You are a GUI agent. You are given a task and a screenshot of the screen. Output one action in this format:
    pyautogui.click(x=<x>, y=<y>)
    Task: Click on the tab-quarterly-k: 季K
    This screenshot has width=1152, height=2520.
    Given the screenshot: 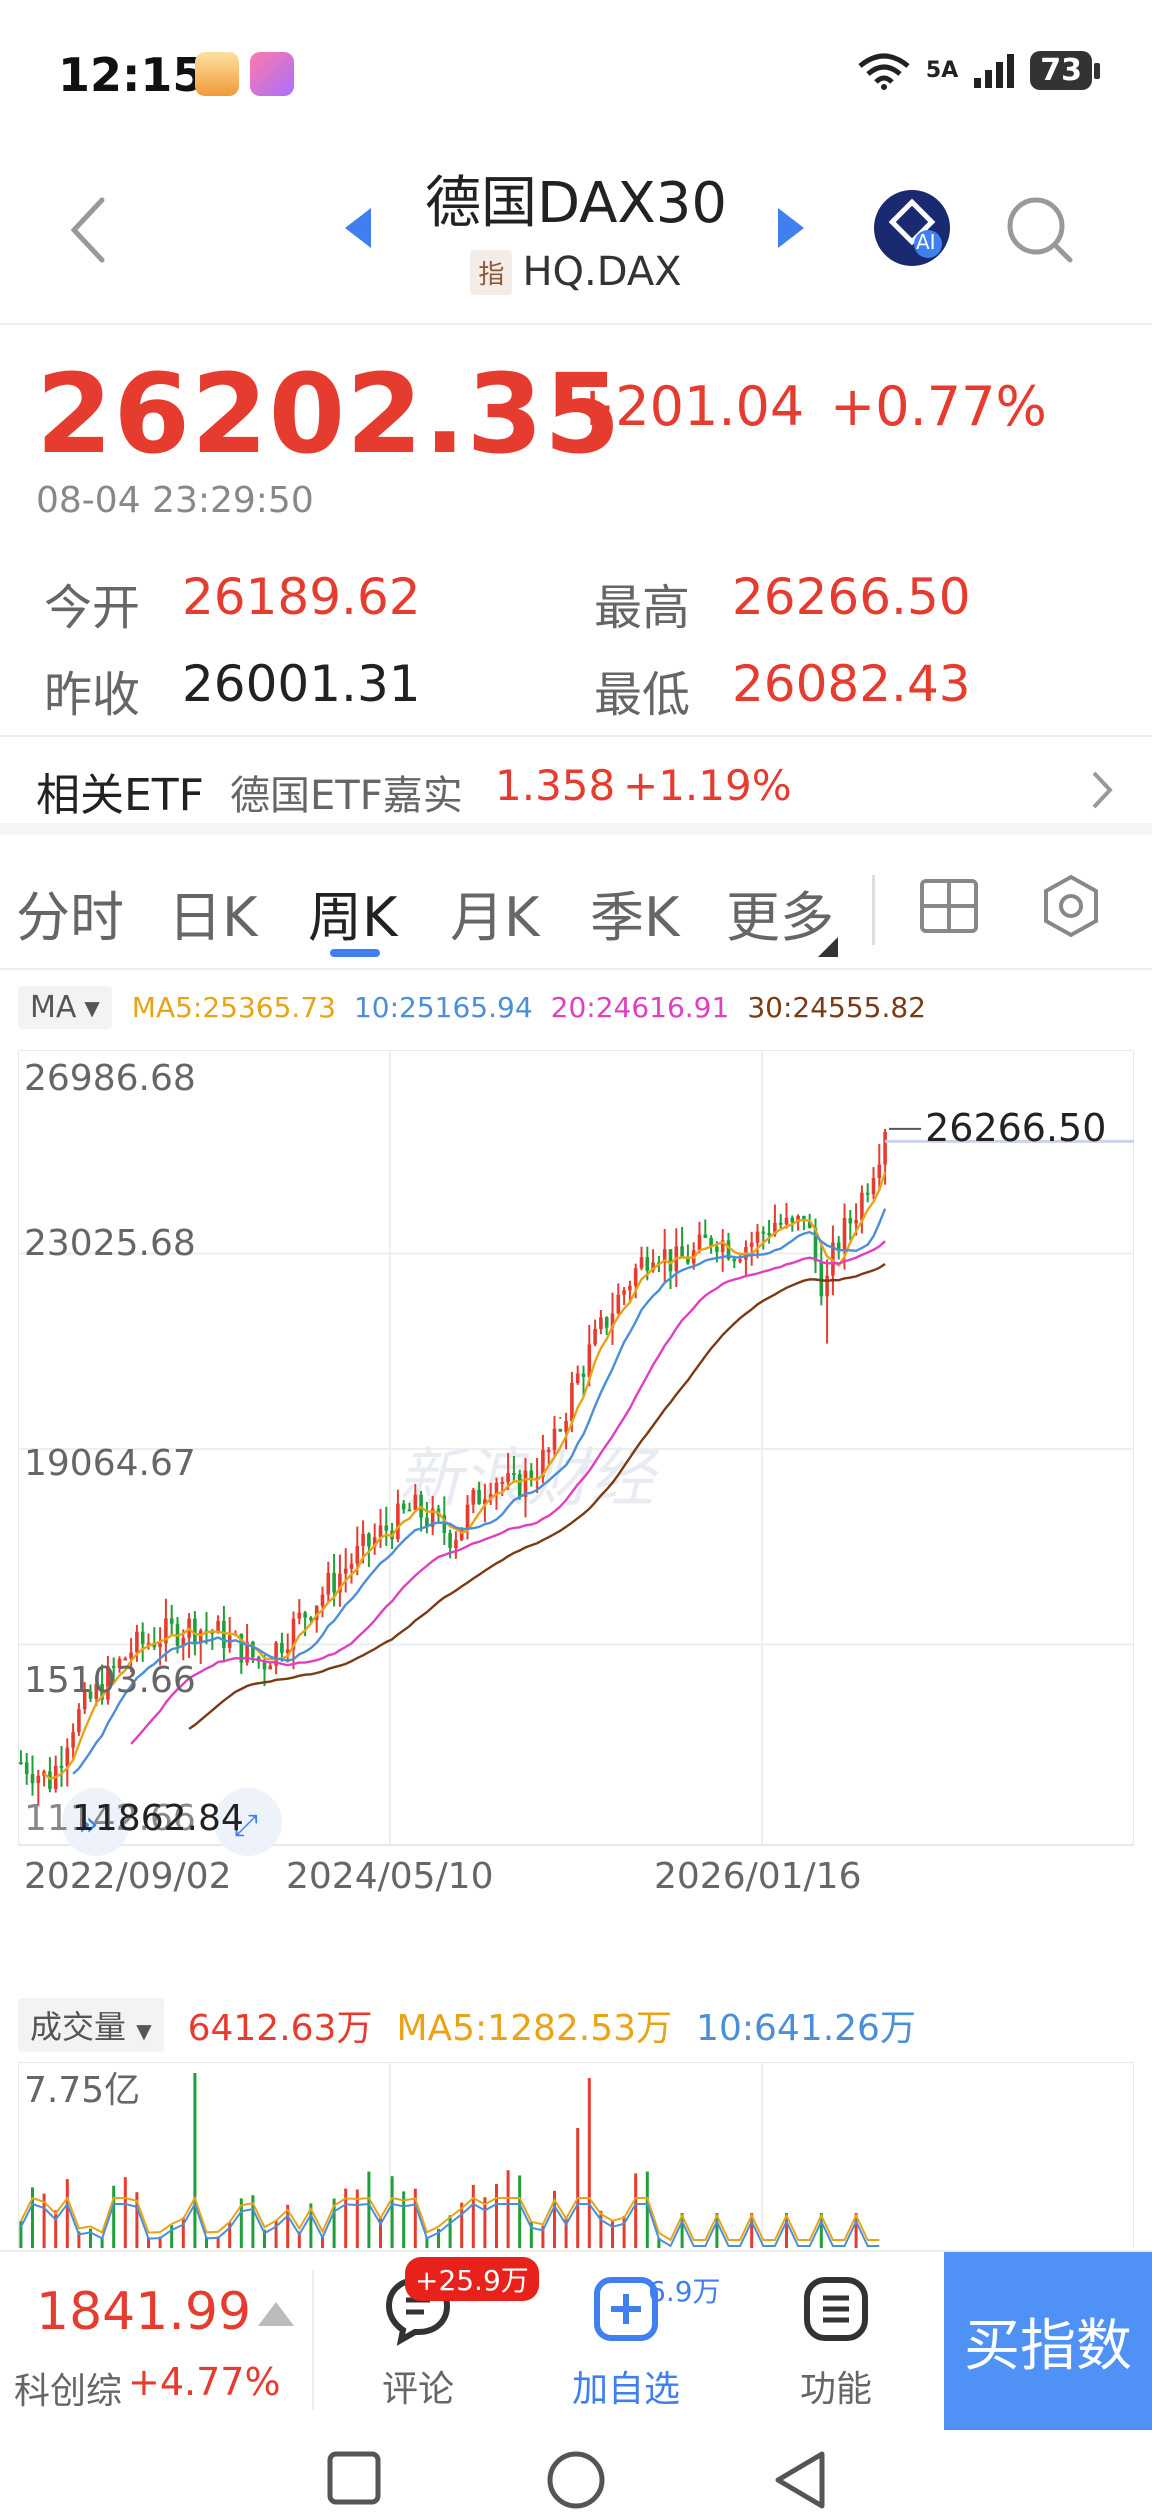 What is the action you would take?
    pyautogui.click(x=634, y=912)
    